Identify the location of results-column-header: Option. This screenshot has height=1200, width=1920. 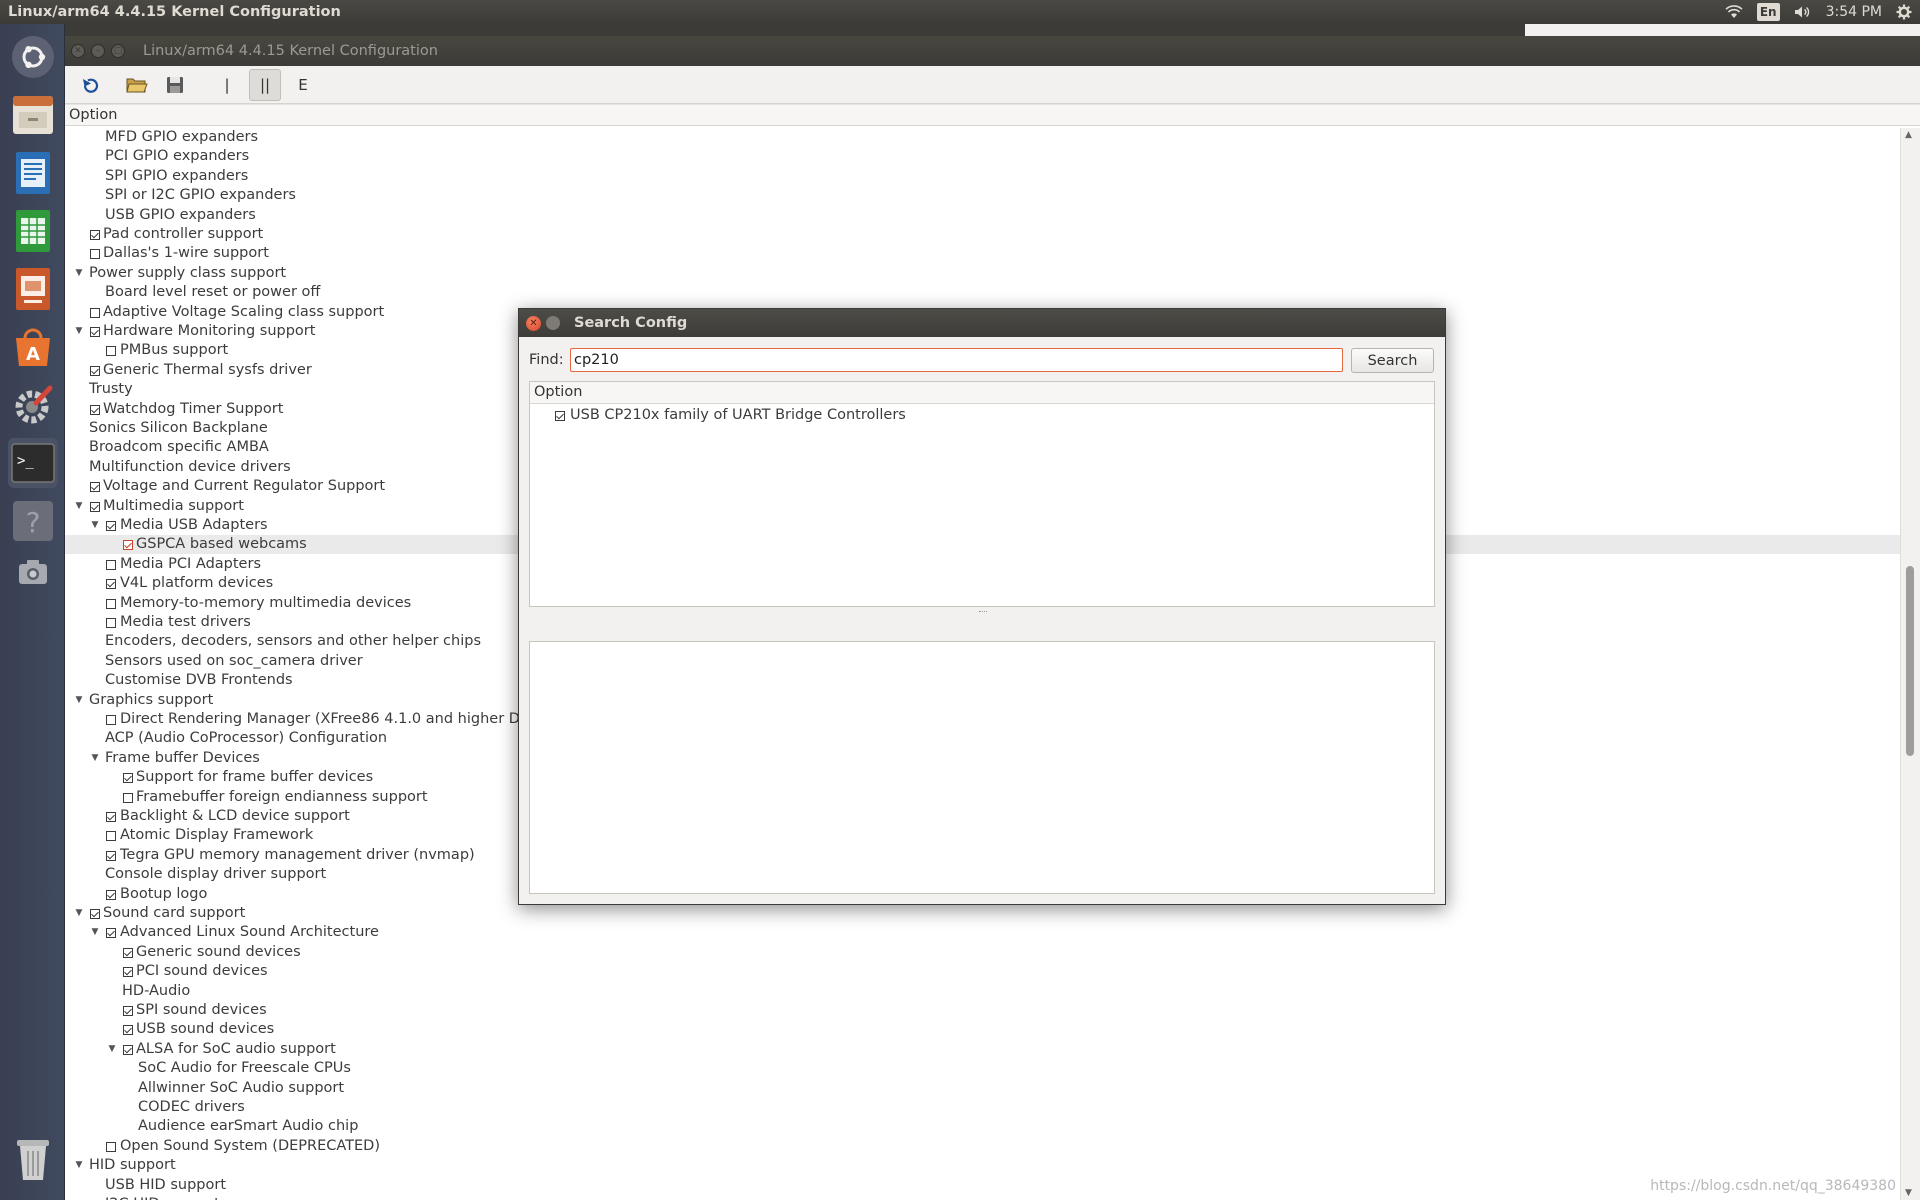
(982, 393).